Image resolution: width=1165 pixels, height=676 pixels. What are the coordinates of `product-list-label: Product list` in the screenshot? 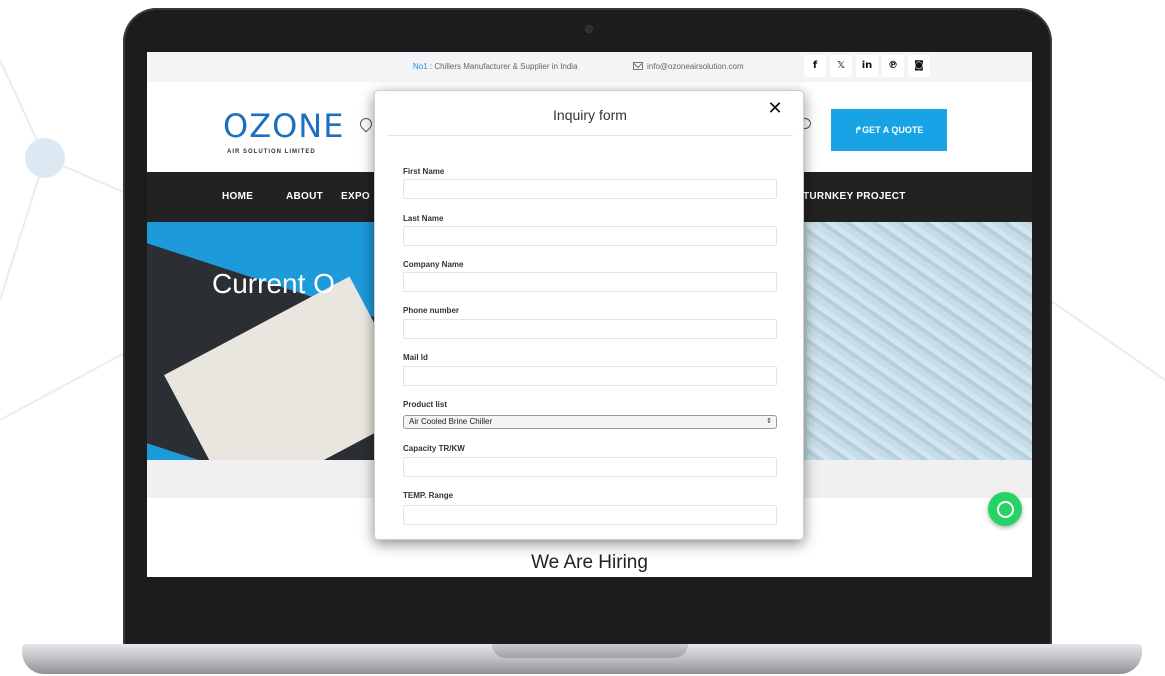 It's located at (425, 404).